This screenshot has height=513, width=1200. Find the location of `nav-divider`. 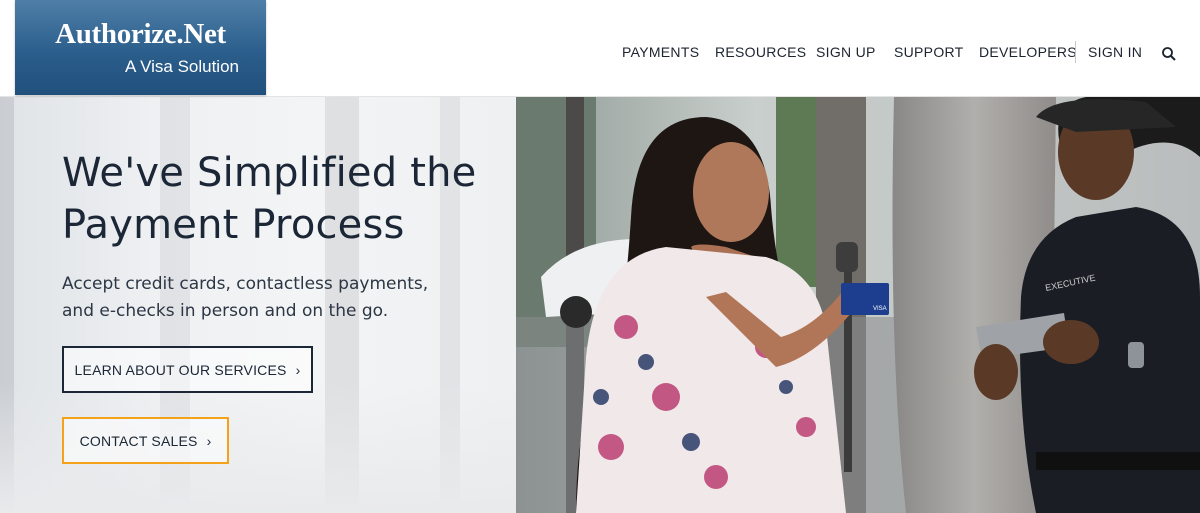

nav-divider is located at coordinates (1075, 52).